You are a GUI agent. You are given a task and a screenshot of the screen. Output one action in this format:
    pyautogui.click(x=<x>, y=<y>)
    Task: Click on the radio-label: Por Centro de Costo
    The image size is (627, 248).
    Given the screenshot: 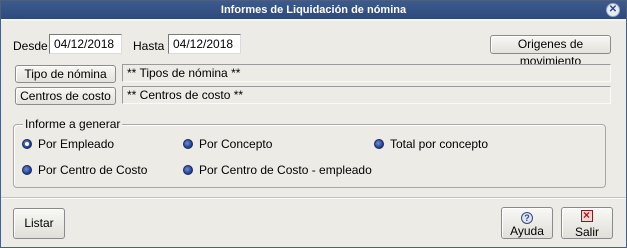 What is the action you would take?
    pyautogui.click(x=93, y=170)
    